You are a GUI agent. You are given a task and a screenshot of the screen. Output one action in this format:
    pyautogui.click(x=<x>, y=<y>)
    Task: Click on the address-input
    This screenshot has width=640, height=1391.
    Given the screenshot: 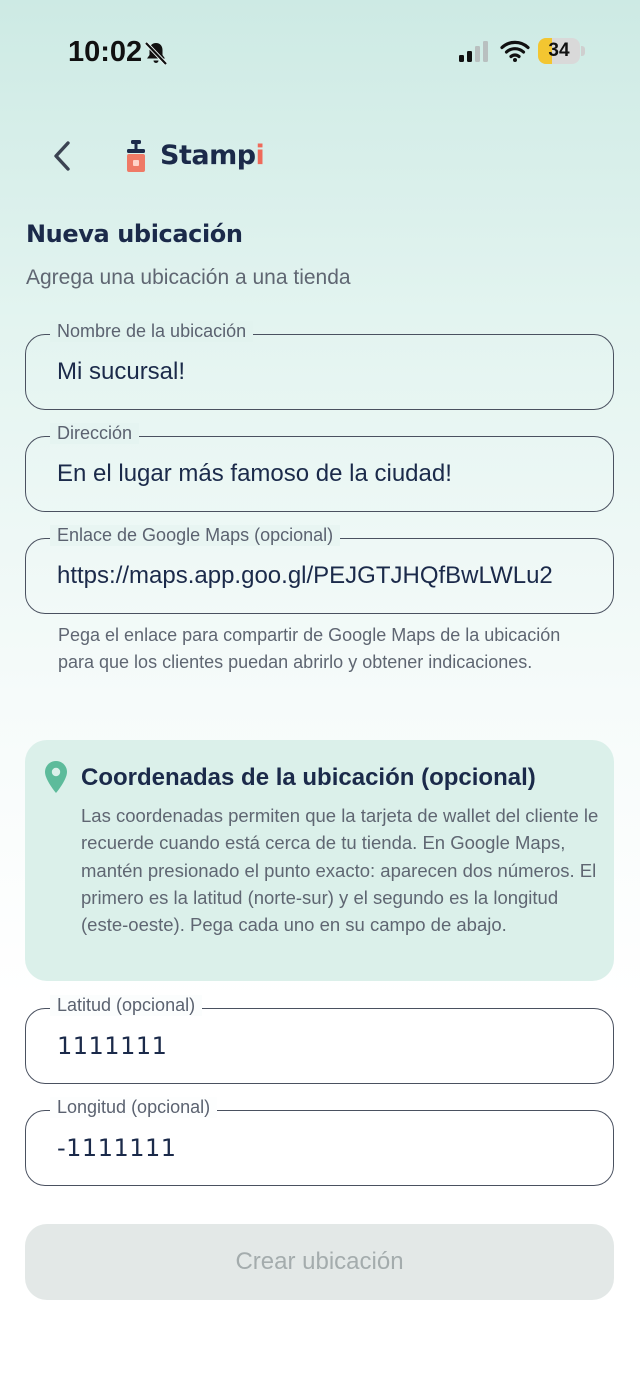 What is the action you would take?
    pyautogui.click(x=320, y=474)
    